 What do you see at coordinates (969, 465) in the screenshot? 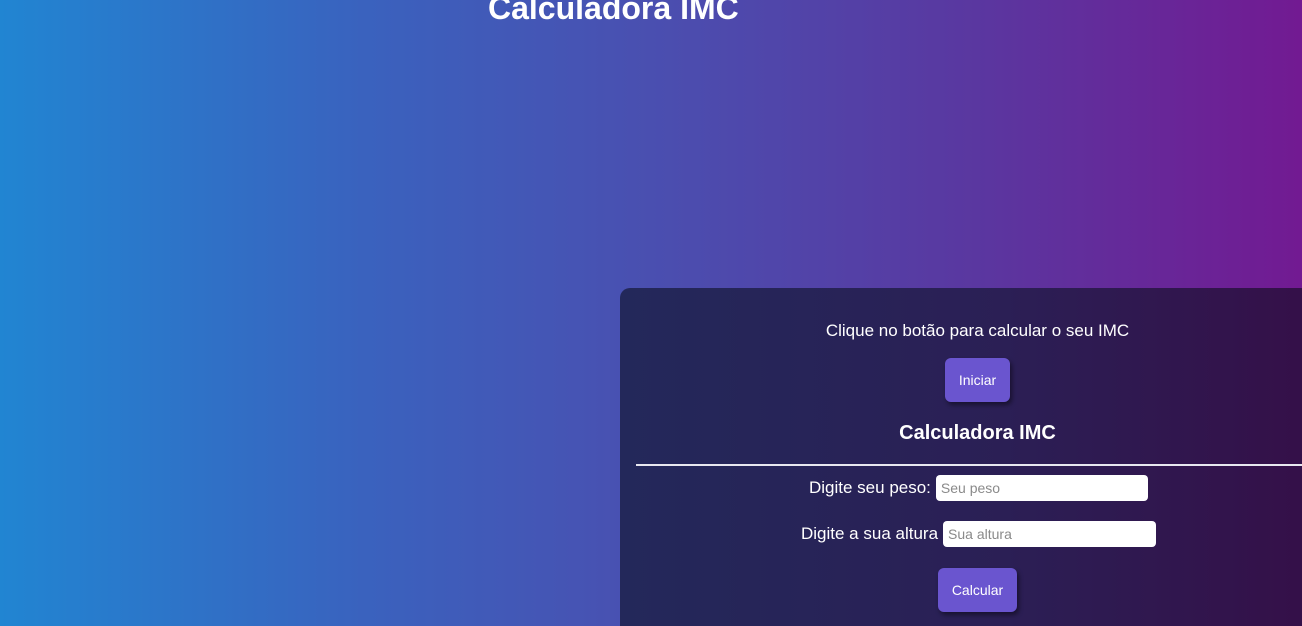
I see `divider` at bounding box center [969, 465].